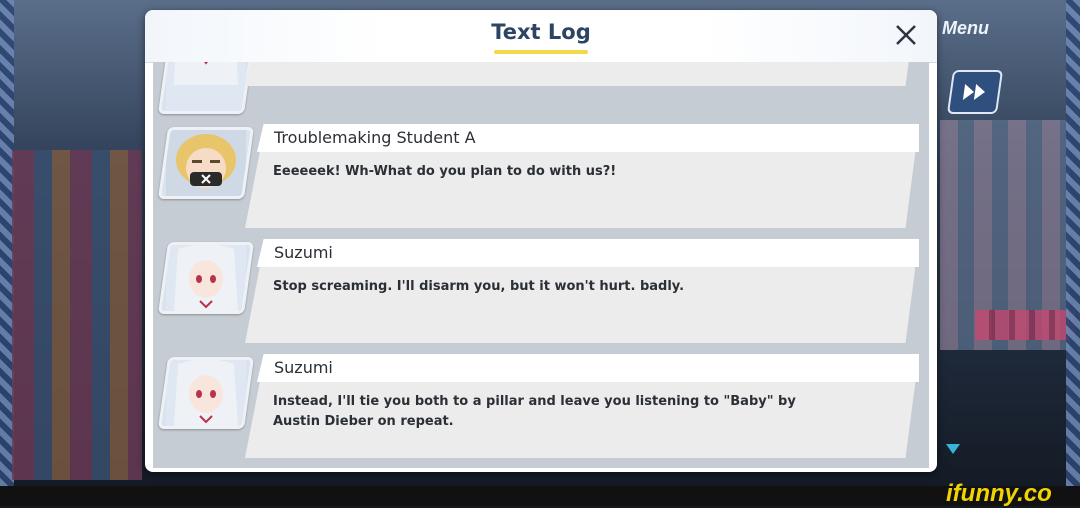 This screenshot has height=508, width=1080. What do you see at coordinates (541, 52) in the screenshot?
I see `title-underline` at bounding box center [541, 52].